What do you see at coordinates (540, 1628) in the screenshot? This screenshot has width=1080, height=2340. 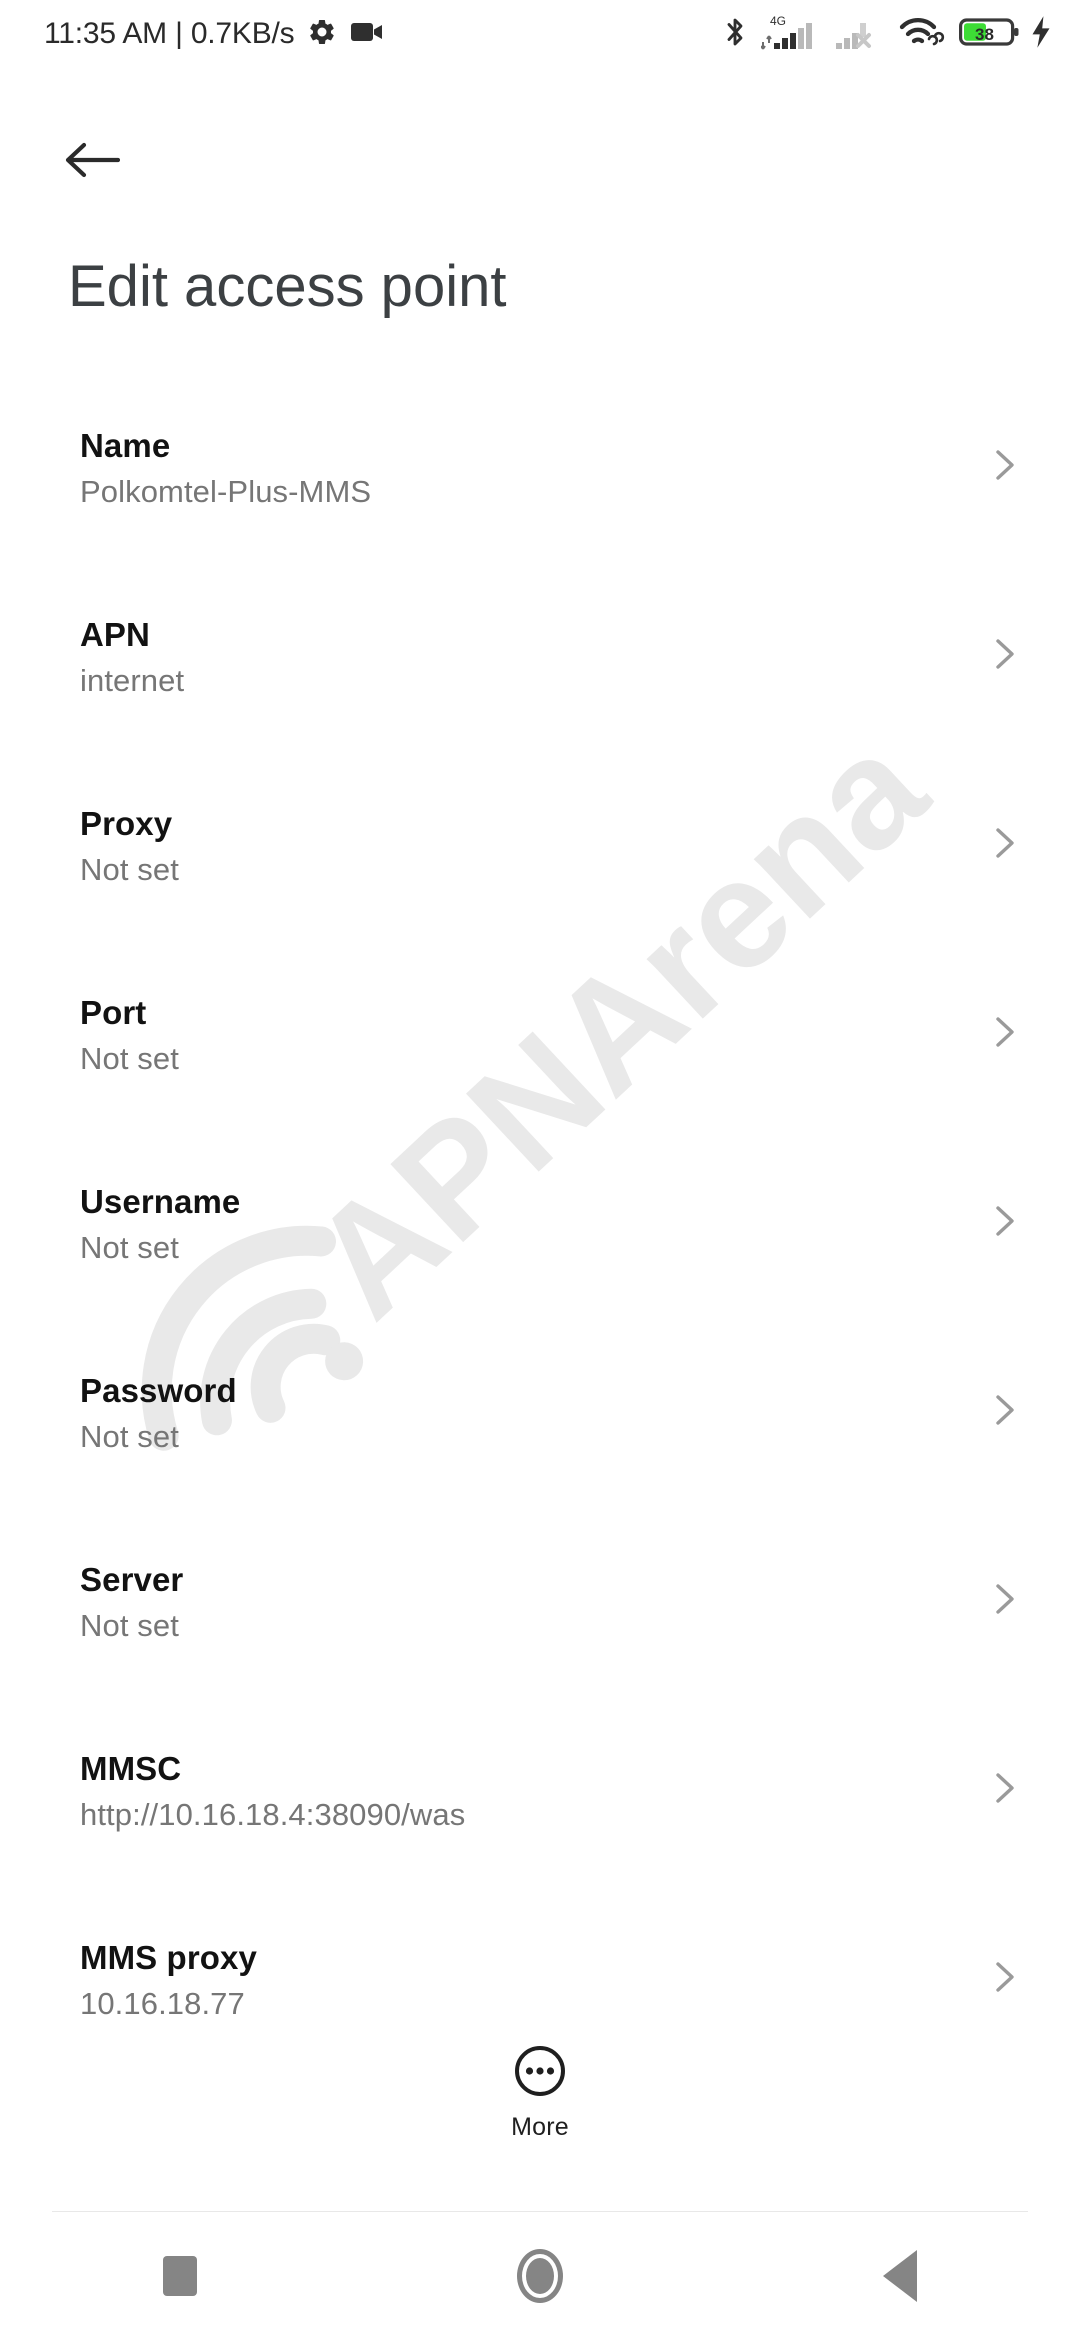 I see `setting-row-server: Server Not set` at bounding box center [540, 1628].